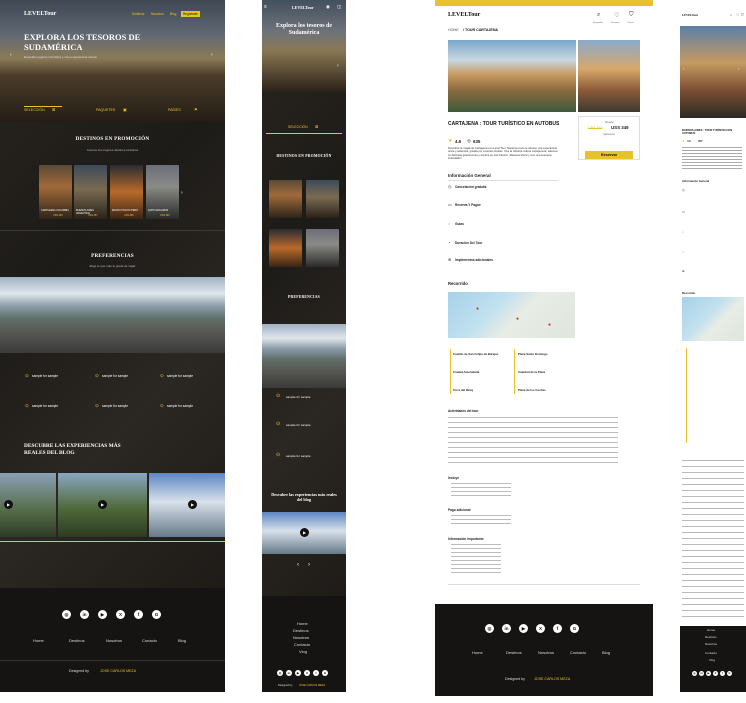  What do you see at coordinates (149, 640) in the screenshot?
I see `footer-link-contacto: Conacto` at bounding box center [149, 640].